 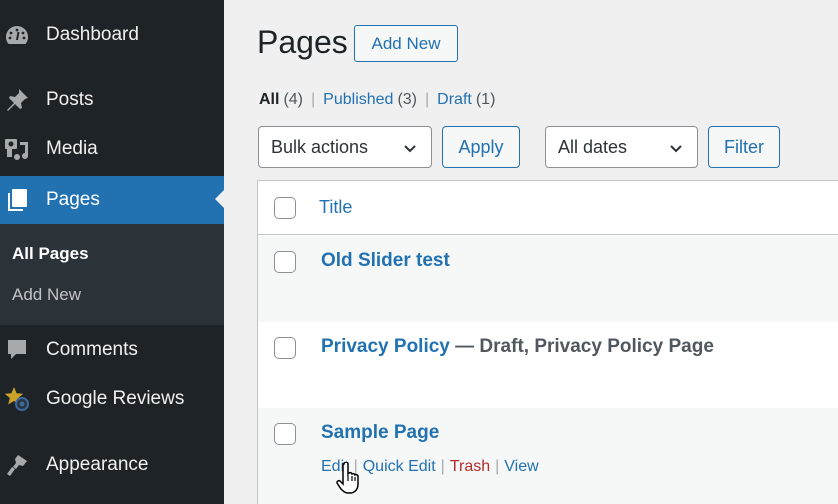 What do you see at coordinates (385, 346) in the screenshot?
I see `row-title-text: Privacy Policy` at bounding box center [385, 346].